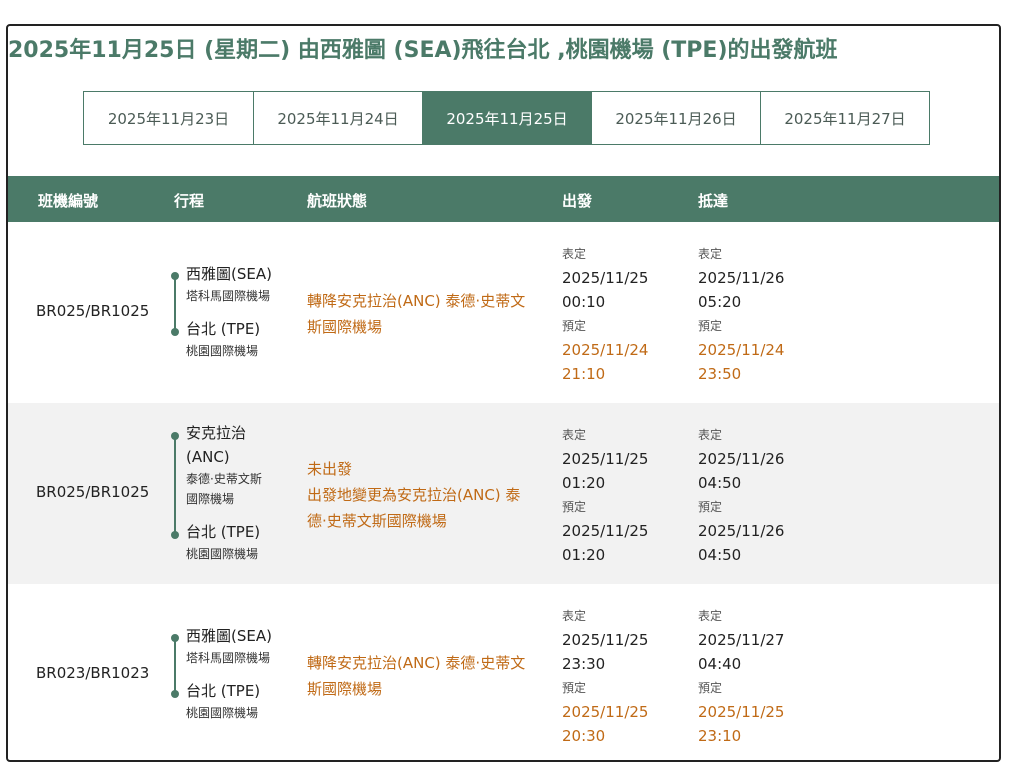 The image size is (1030, 776). I want to click on scheduled-date: 2025/11/27, so click(741, 640).